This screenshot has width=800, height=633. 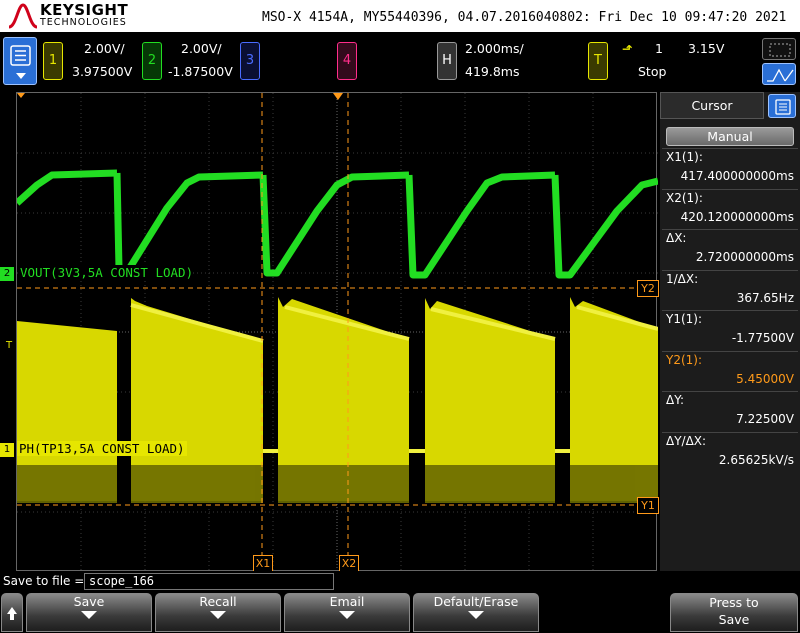 What do you see at coordinates (494, 48) in the screenshot?
I see `timebase: 2.000ms/` at bounding box center [494, 48].